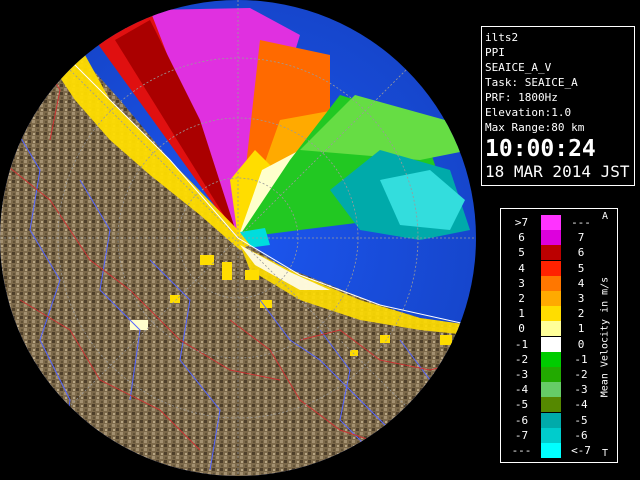  Describe the element at coordinates (581, 435) in the screenshot. I see `legend-row-right-label: -6` at that location.